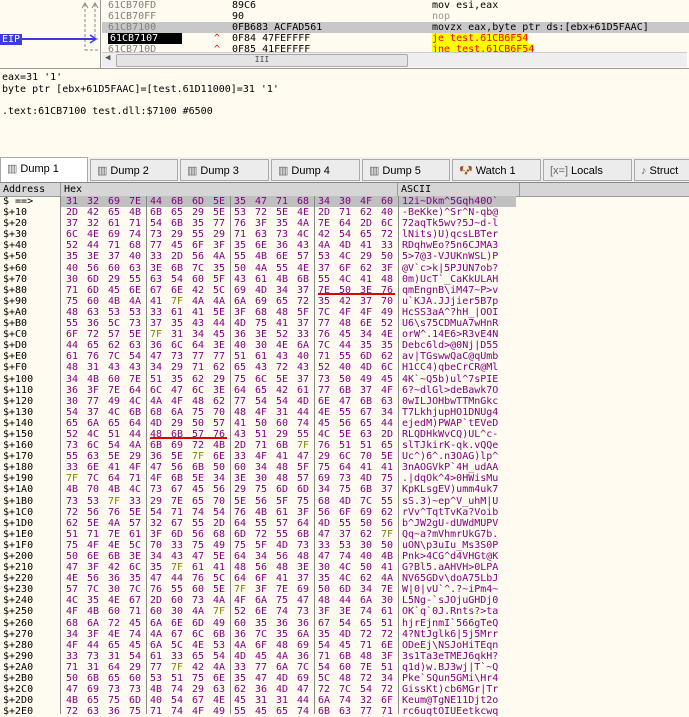 The width and height of the screenshot is (689, 717). Describe the element at coordinates (114, 578) in the screenshot. I see `hex-byte: 36` at that location.